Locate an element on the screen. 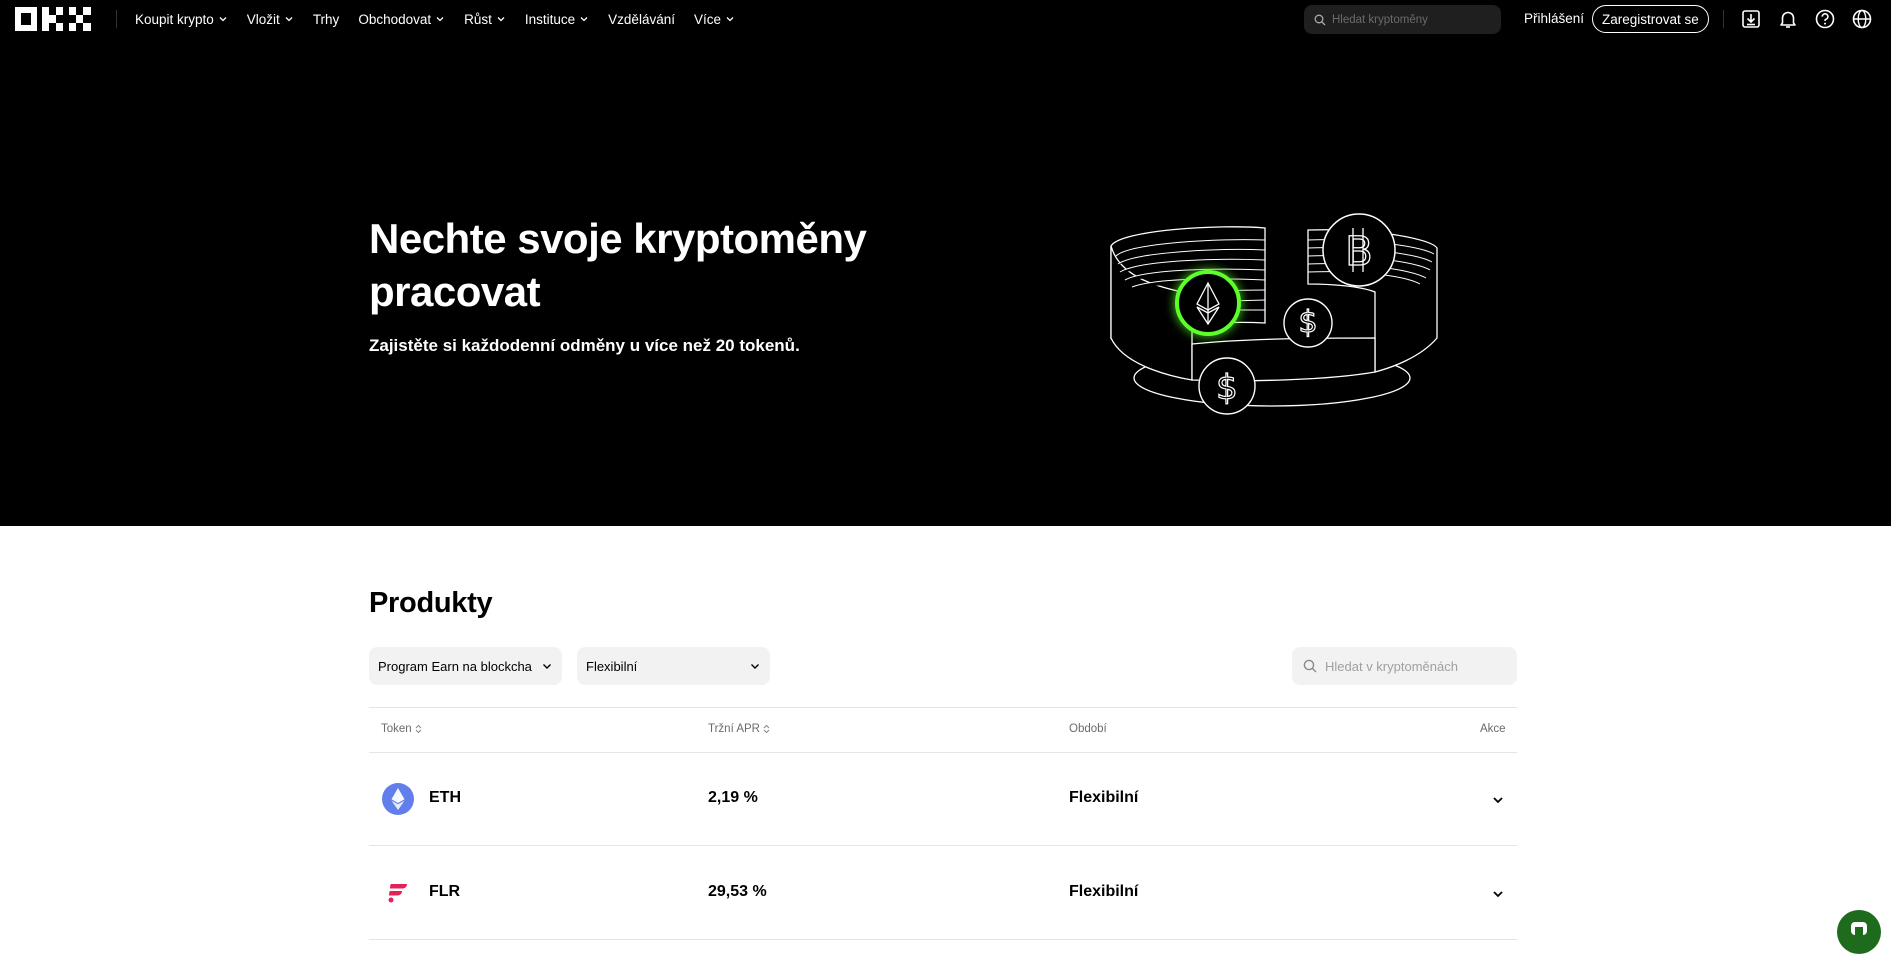 The image size is (1891, 959). column-header-label: Období is located at coordinates (1088, 729).